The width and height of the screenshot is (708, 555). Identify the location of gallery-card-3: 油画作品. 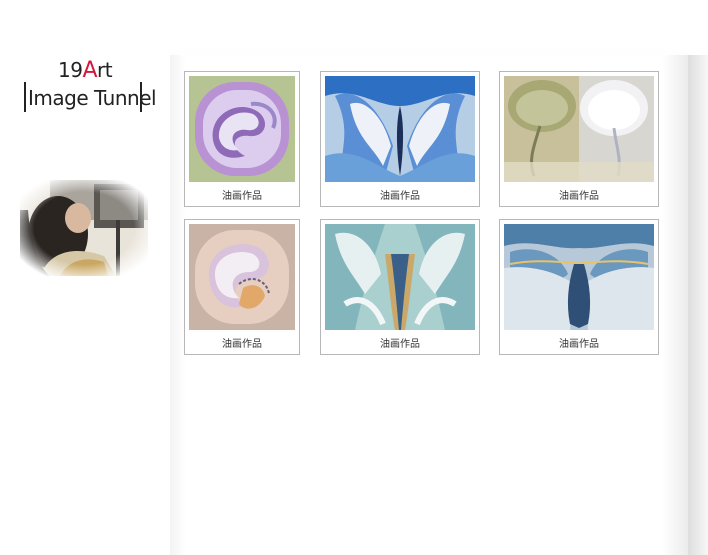
(579, 139).